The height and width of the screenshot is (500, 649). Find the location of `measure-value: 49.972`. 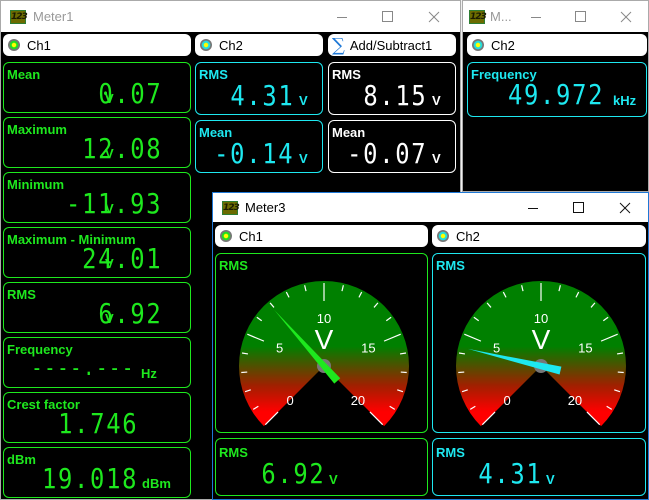

measure-value: 49.972 is located at coordinates (555, 94).